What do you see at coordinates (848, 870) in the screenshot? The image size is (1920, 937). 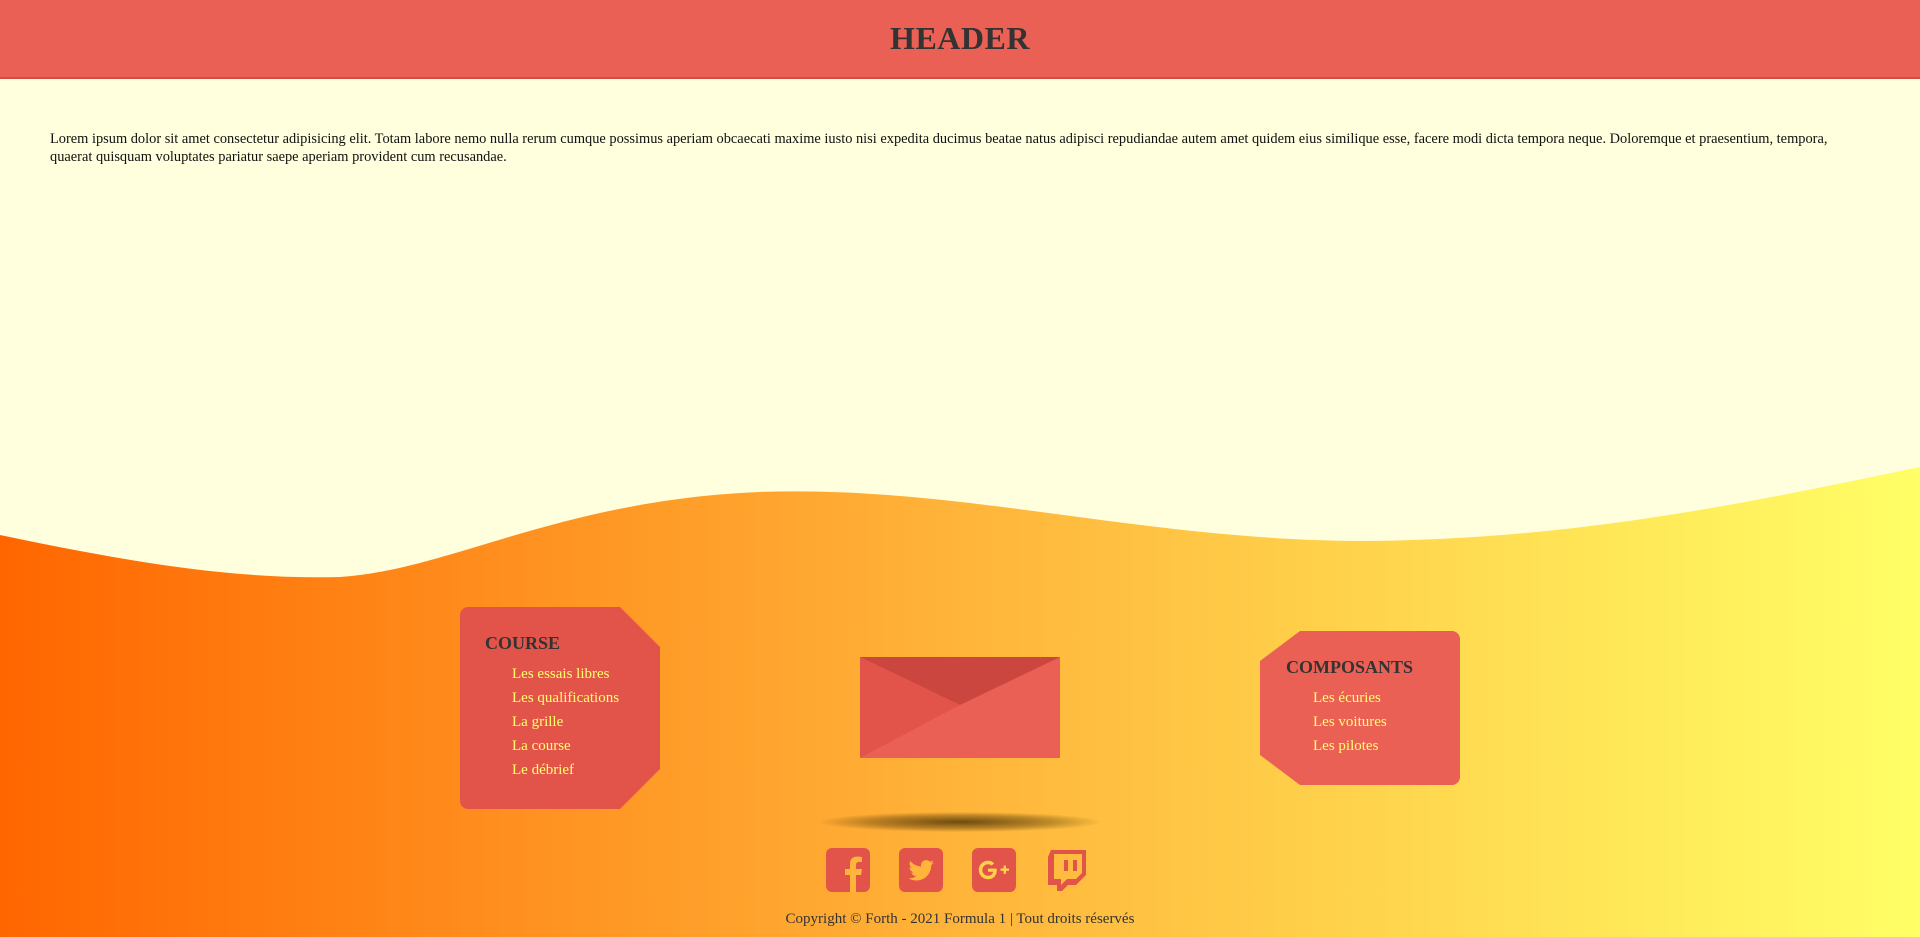 I see `facebook-icon` at bounding box center [848, 870].